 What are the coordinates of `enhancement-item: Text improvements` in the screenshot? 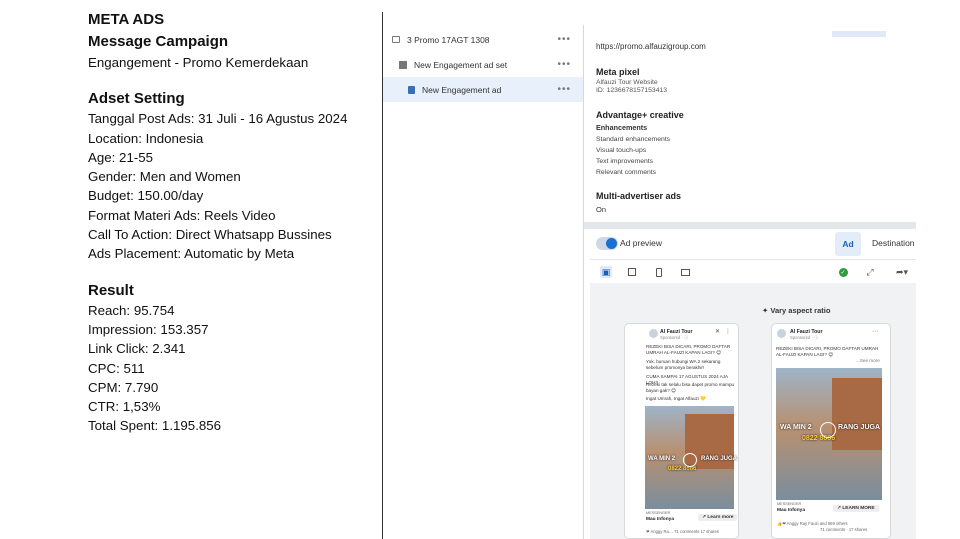 It's located at (625, 161).